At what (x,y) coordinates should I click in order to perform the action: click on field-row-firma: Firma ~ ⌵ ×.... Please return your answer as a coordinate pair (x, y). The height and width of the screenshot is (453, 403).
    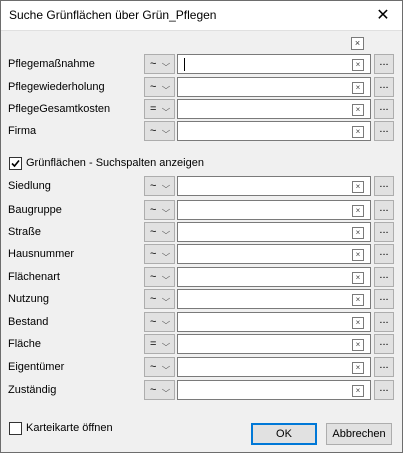
    Looking at the image, I should click on (201, 131).